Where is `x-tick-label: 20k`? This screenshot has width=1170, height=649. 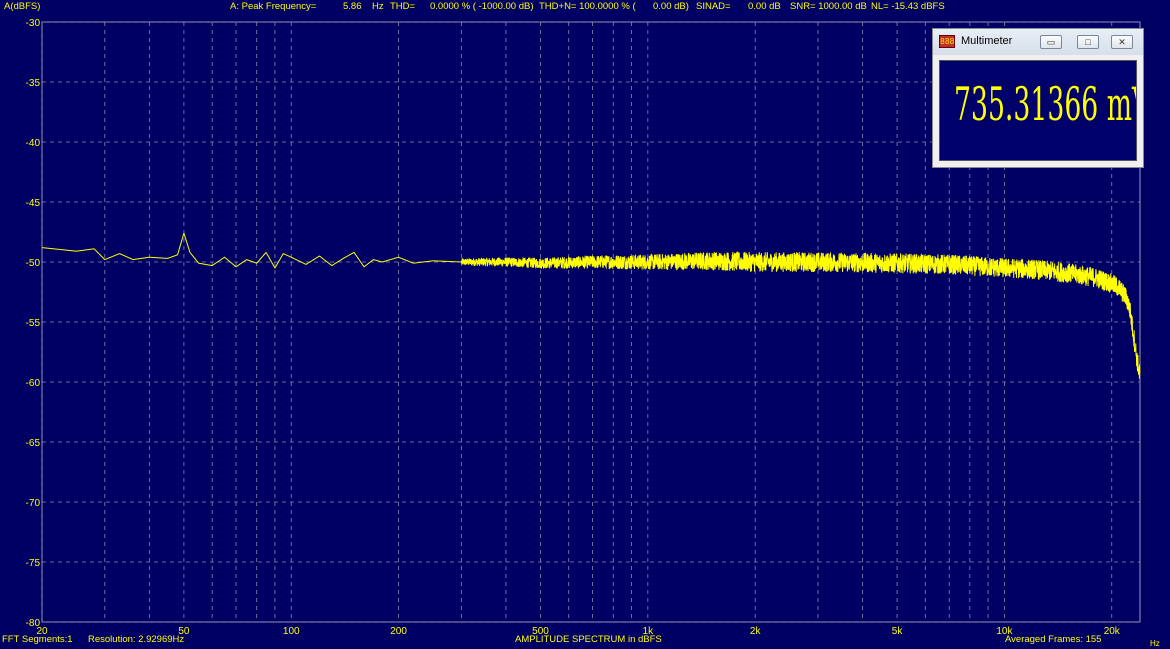
x-tick-label: 20k is located at coordinates (1112, 631).